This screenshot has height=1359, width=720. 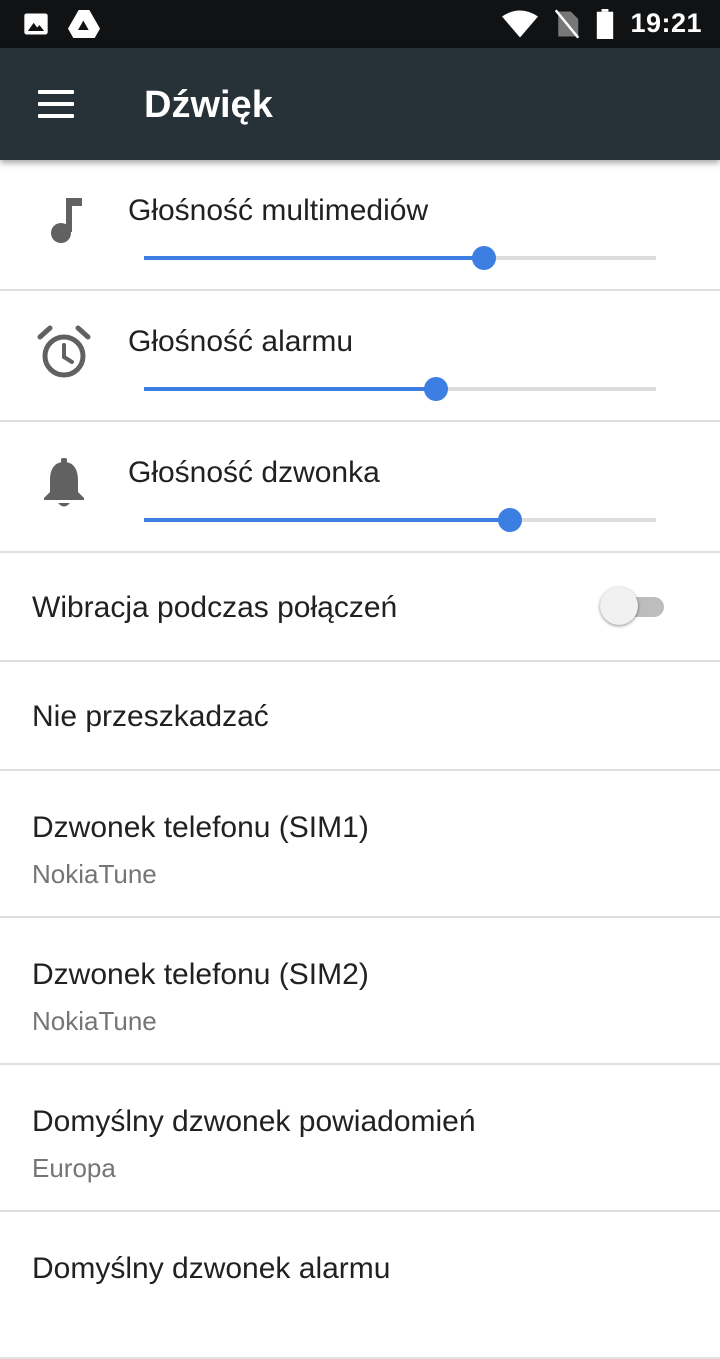 What do you see at coordinates (605, 23) in the screenshot?
I see `battery-icon` at bounding box center [605, 23].